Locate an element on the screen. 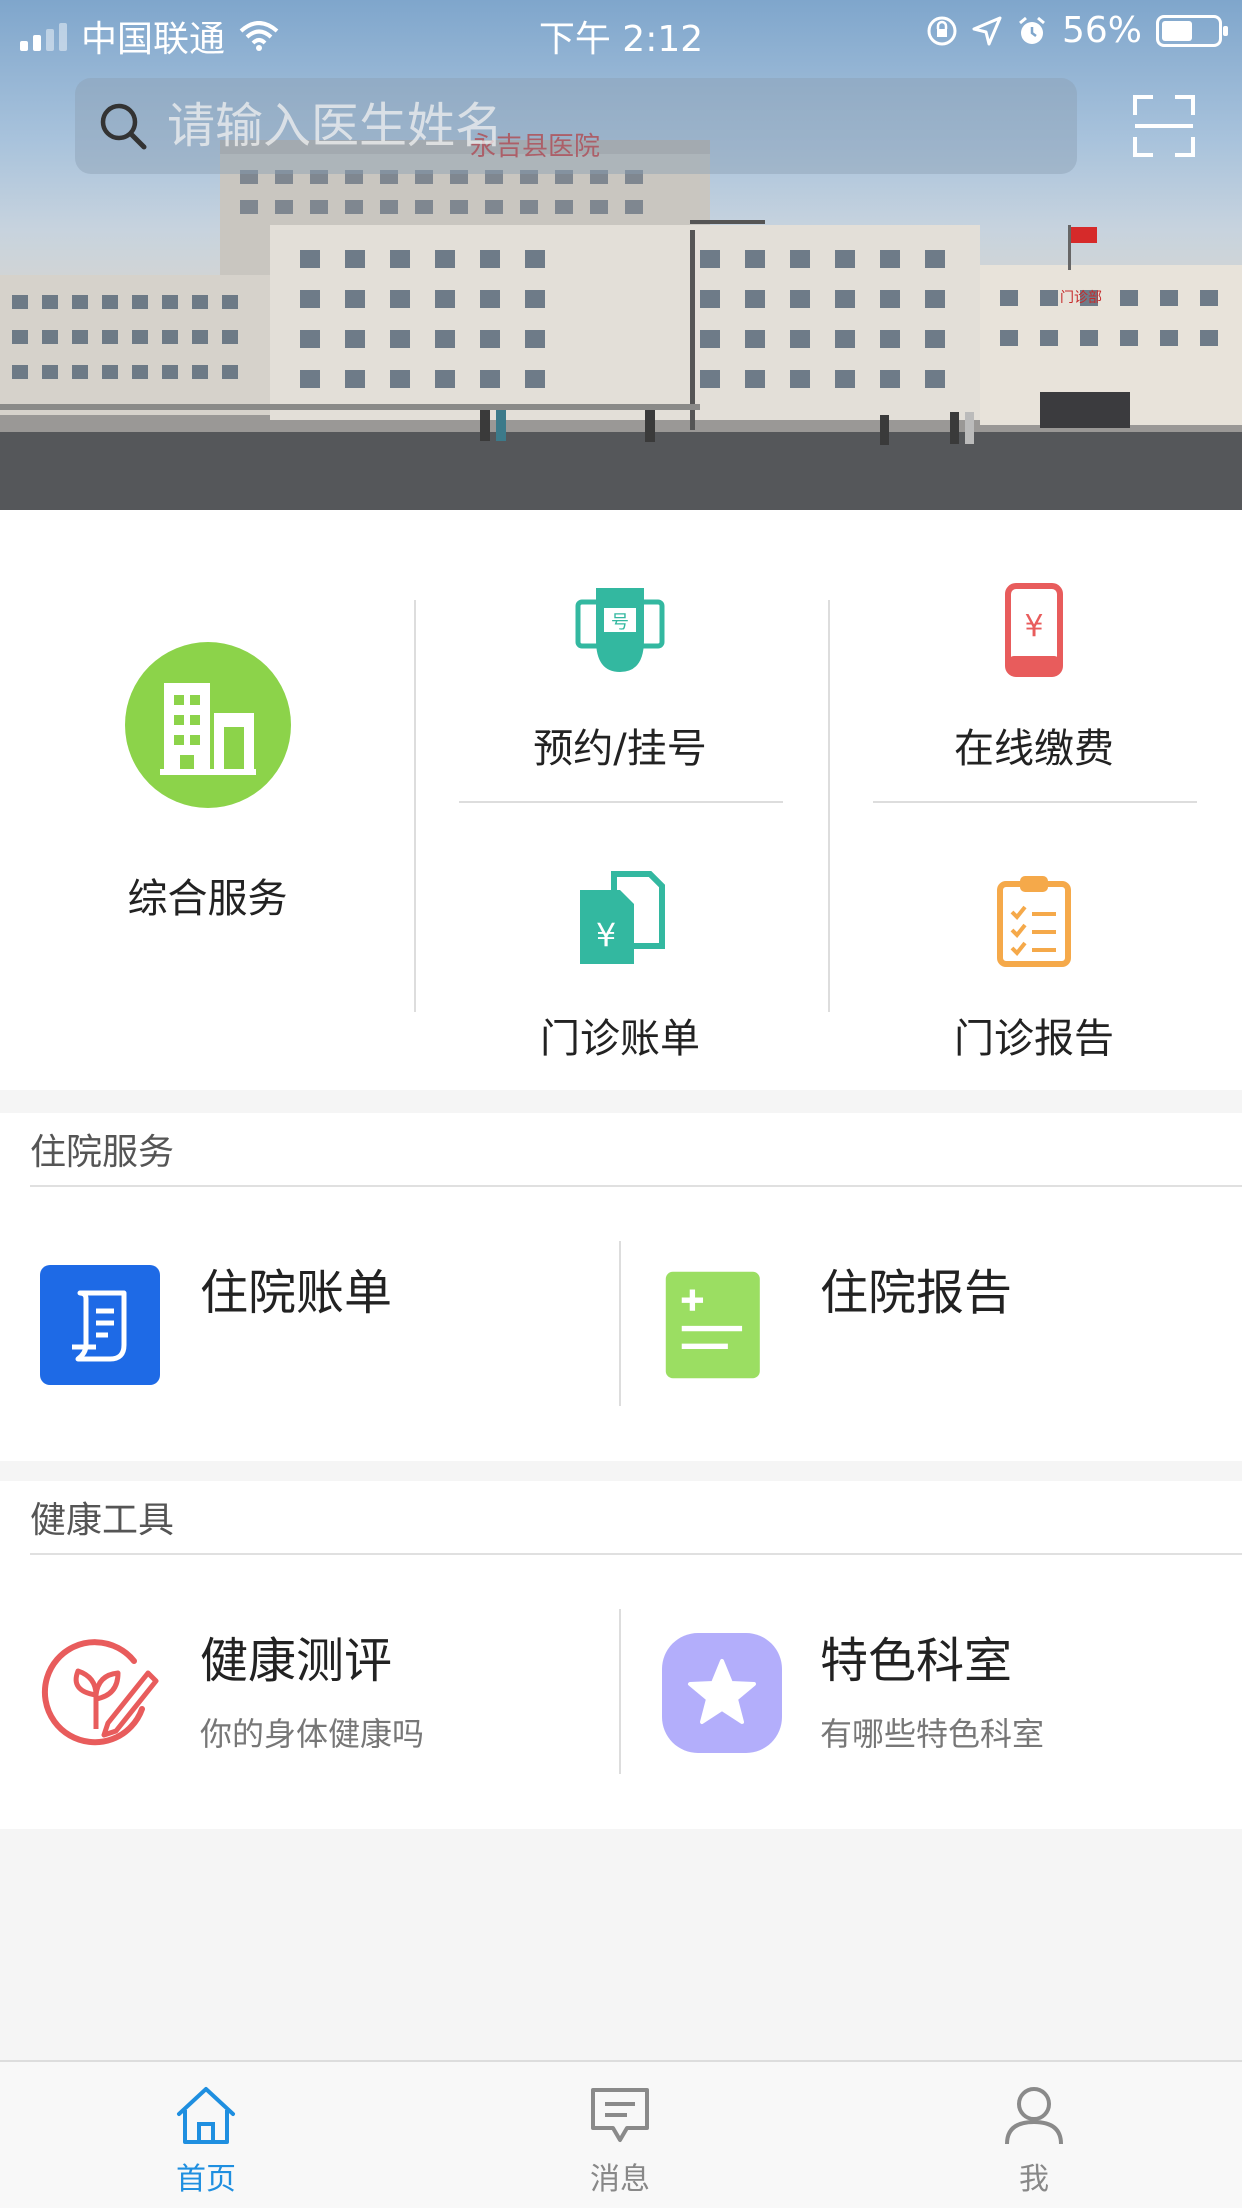  clipboard-report-icon is located at coordinates (1034, 921).